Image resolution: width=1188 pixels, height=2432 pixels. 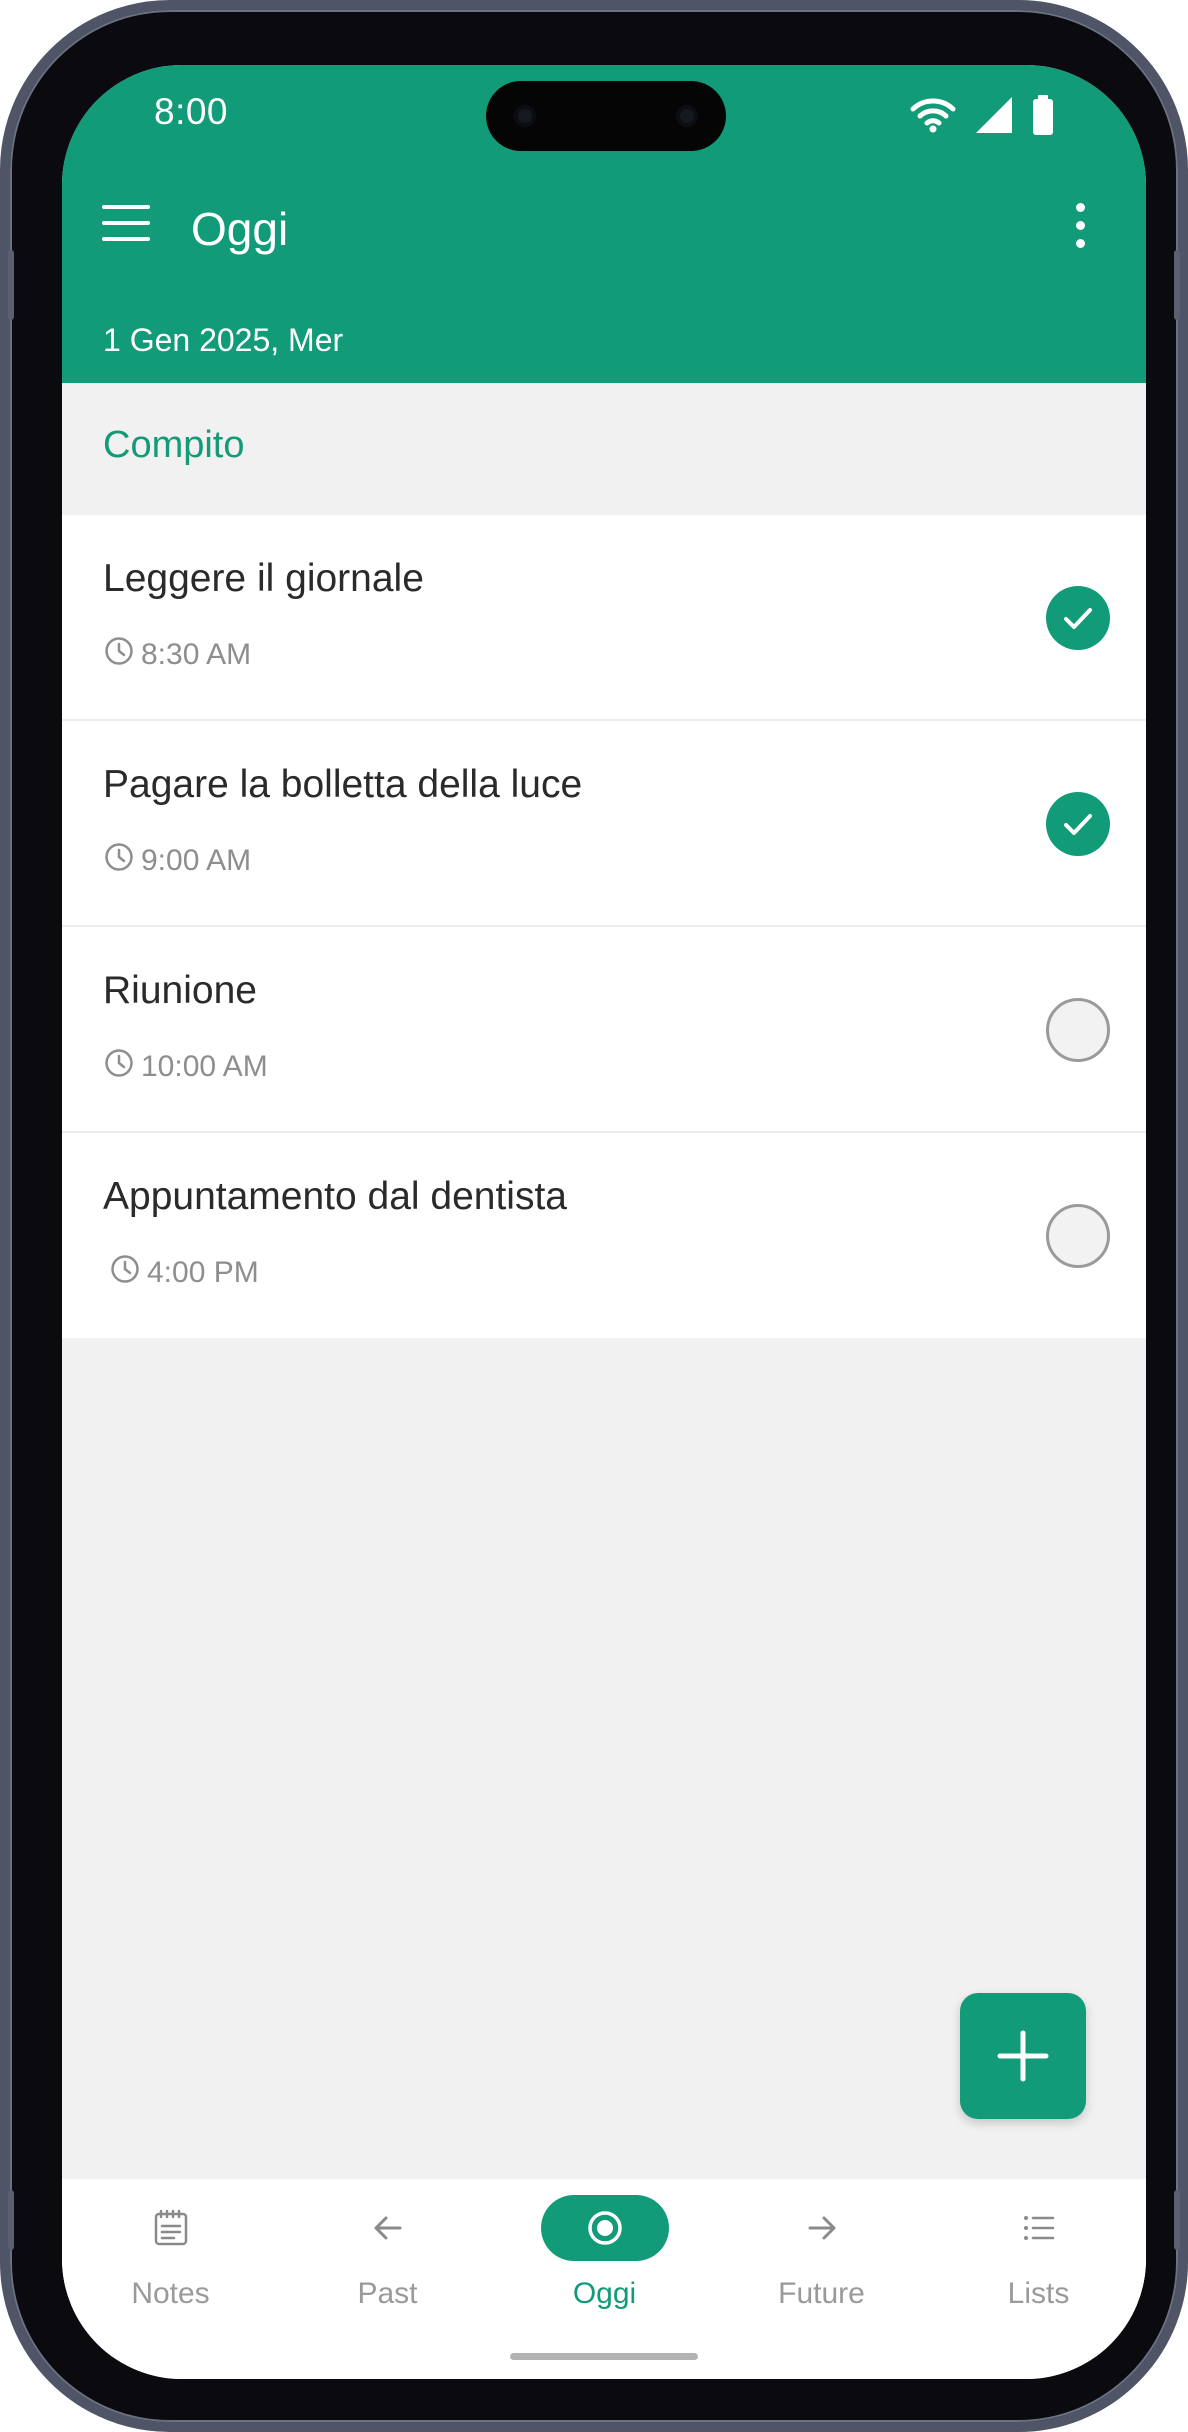 What do you see at coordinates (180, 990) in the screenshot?
I see `task-title: Riunione` at bounding box center [180, 990].